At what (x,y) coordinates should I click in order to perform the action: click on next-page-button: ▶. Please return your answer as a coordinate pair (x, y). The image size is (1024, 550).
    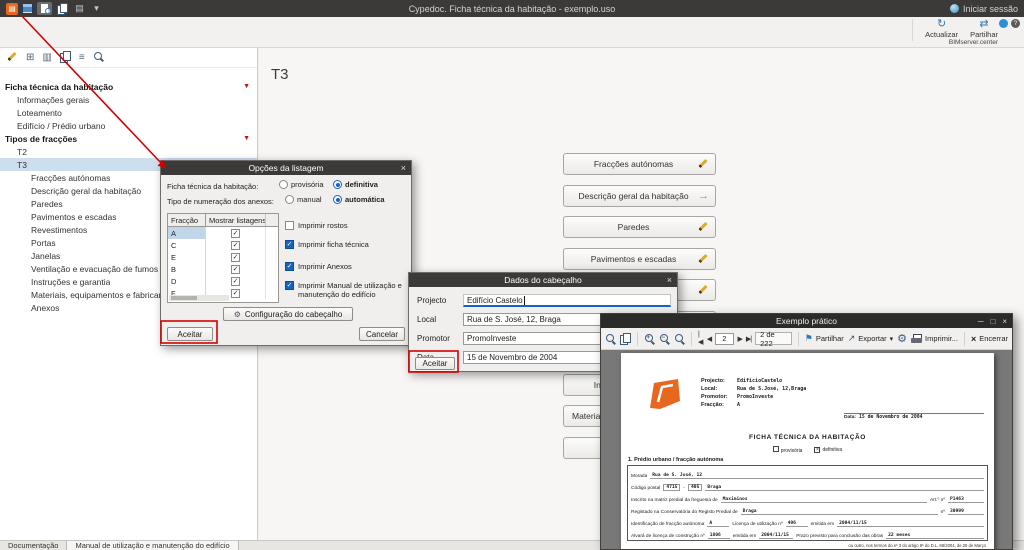
    Looking at the image, I should click on (740, 339).